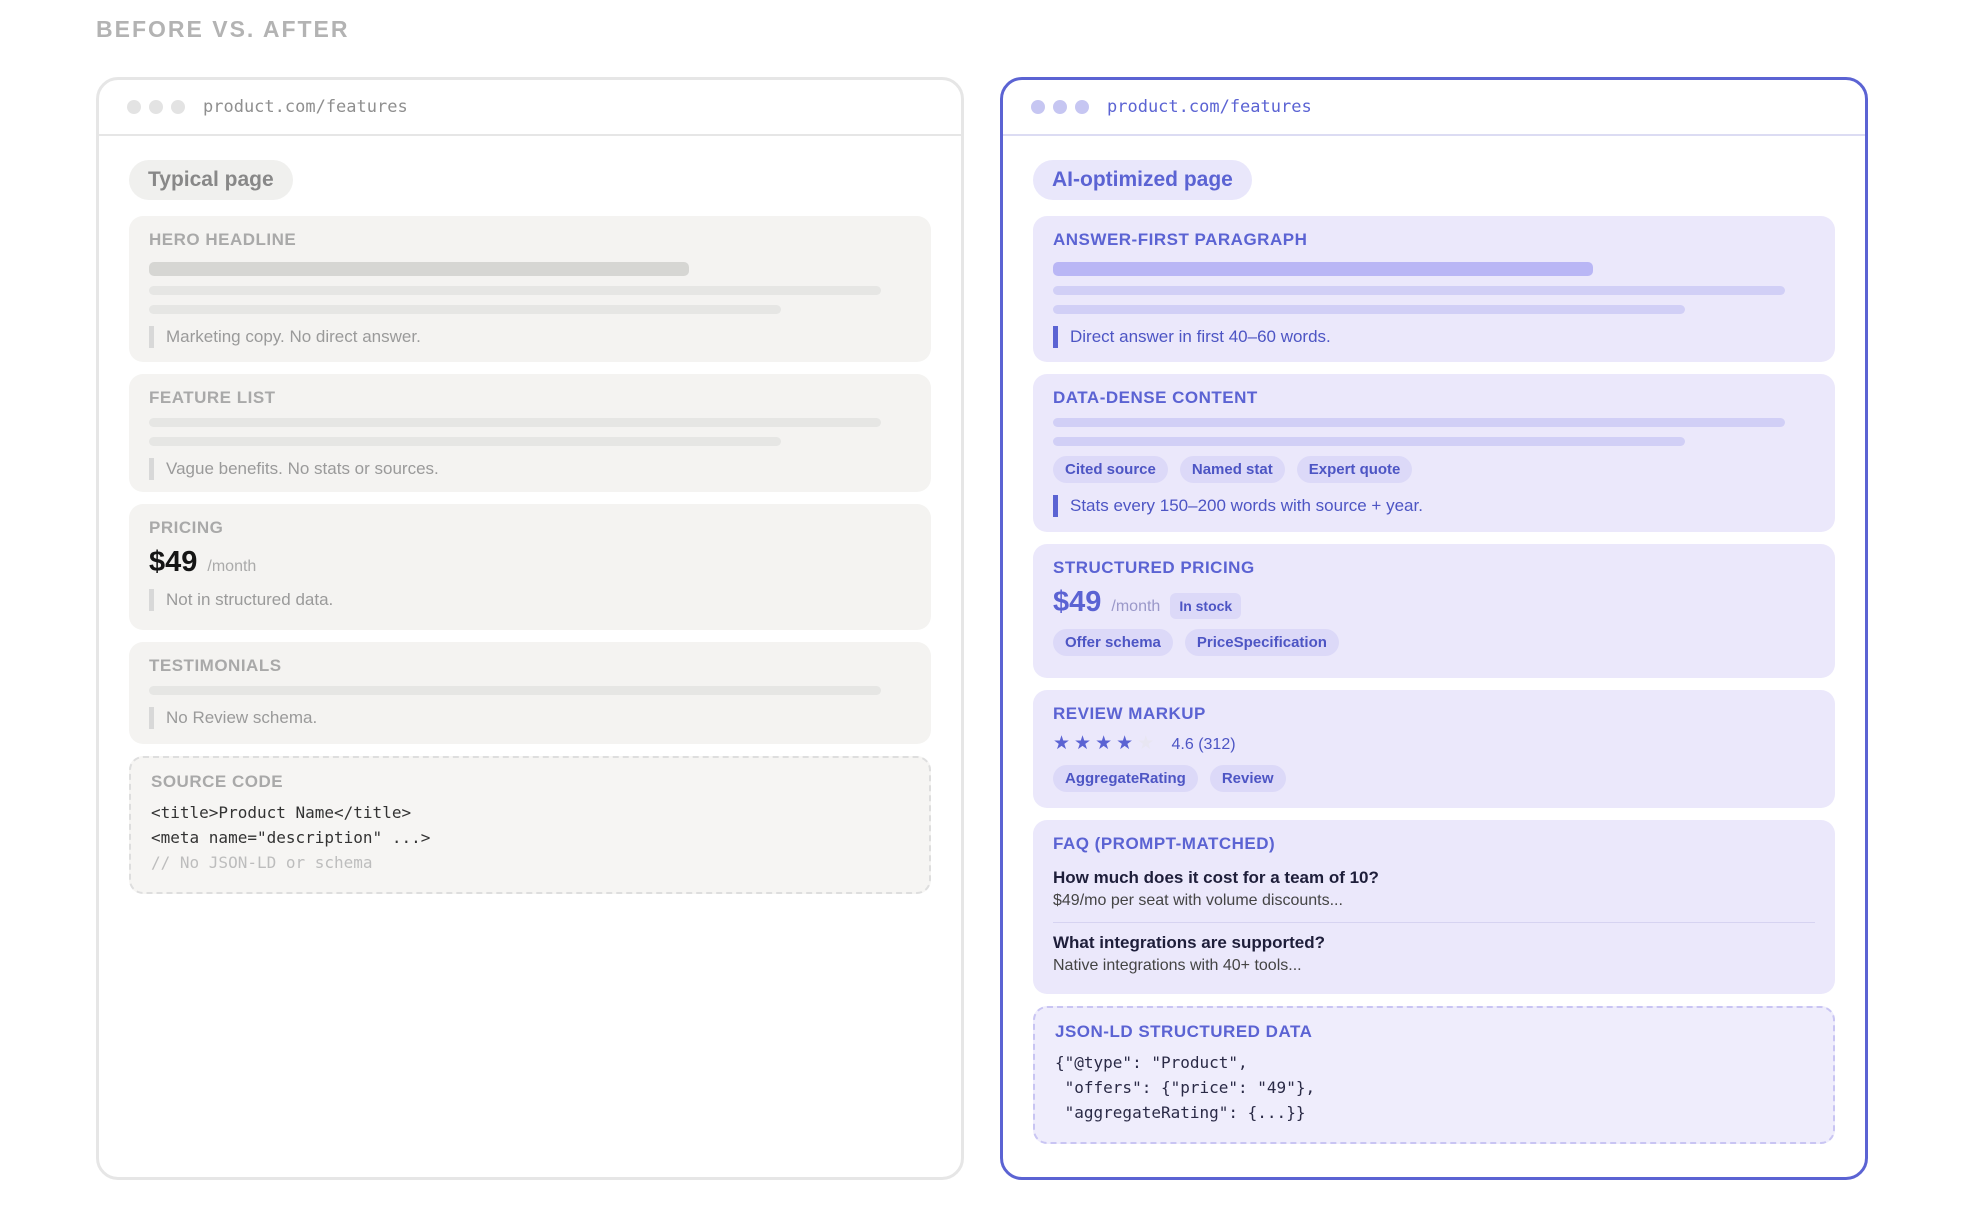 This screenshot has height=1217, width=1969. Describe the element at coordinates (1142, 180) in the screenshot. I see `page-type-label: AI-optimized page` at that location.